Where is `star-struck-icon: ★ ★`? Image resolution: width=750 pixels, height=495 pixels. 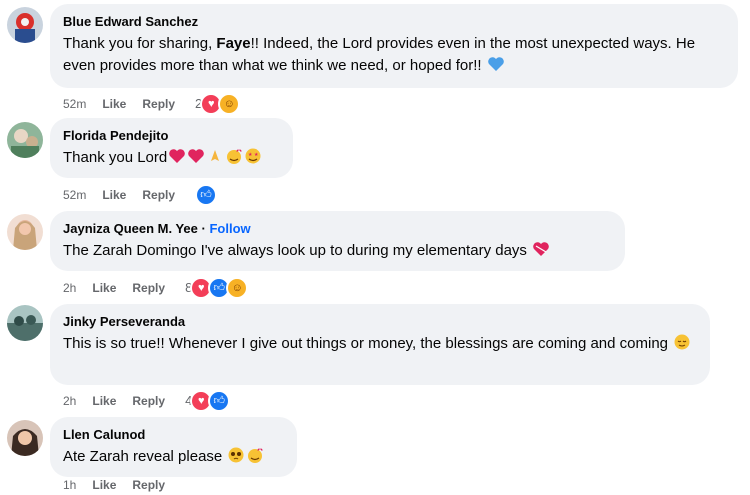
star-struck-icon: ★ ★ is located at coordinates (253, 156).